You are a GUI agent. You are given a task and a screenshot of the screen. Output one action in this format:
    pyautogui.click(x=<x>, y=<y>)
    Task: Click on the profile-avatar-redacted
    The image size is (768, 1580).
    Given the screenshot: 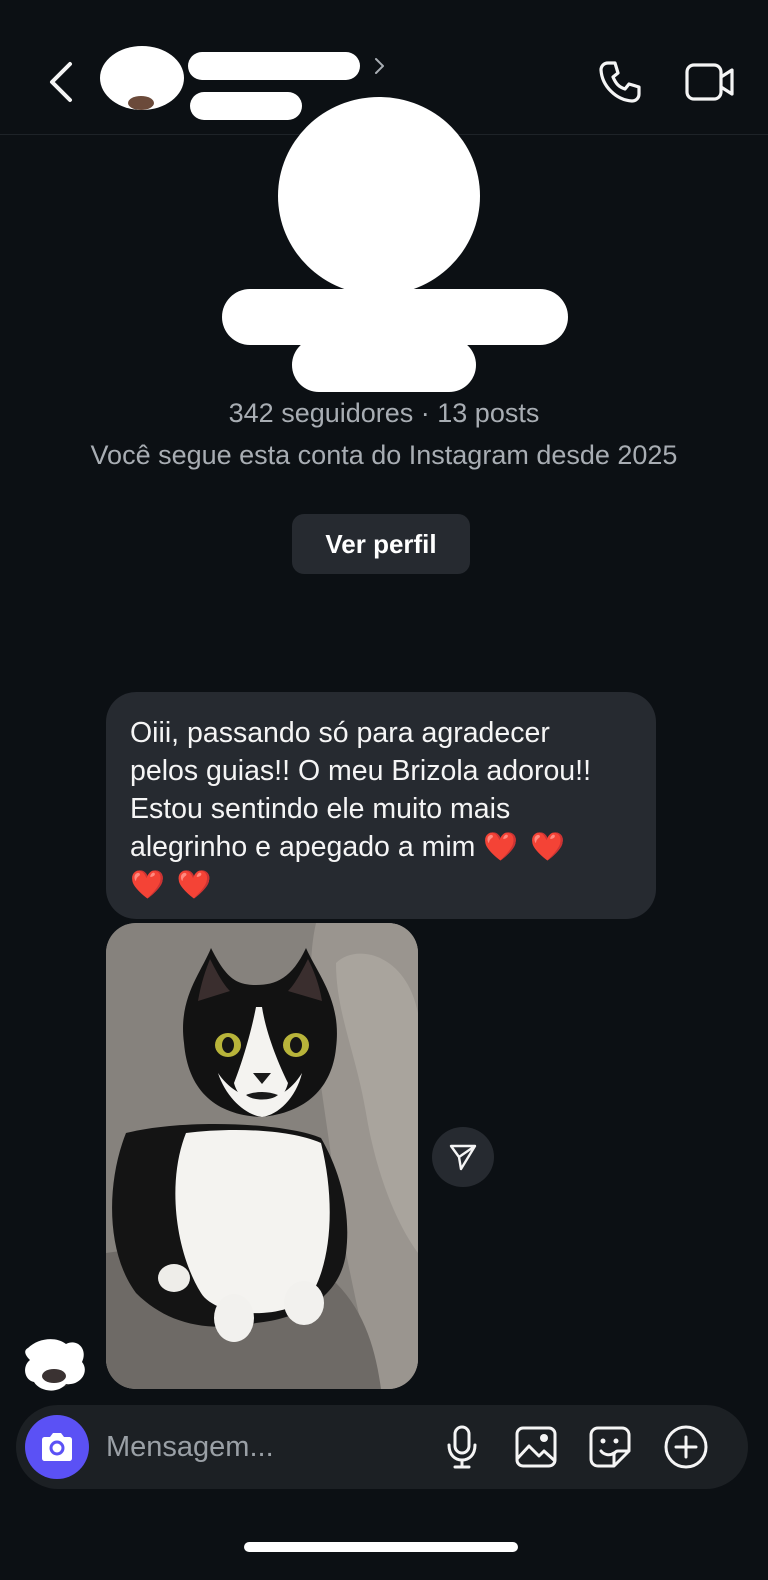 What is the action you would take?
    pyautogui.click(x=379, y=196)
    